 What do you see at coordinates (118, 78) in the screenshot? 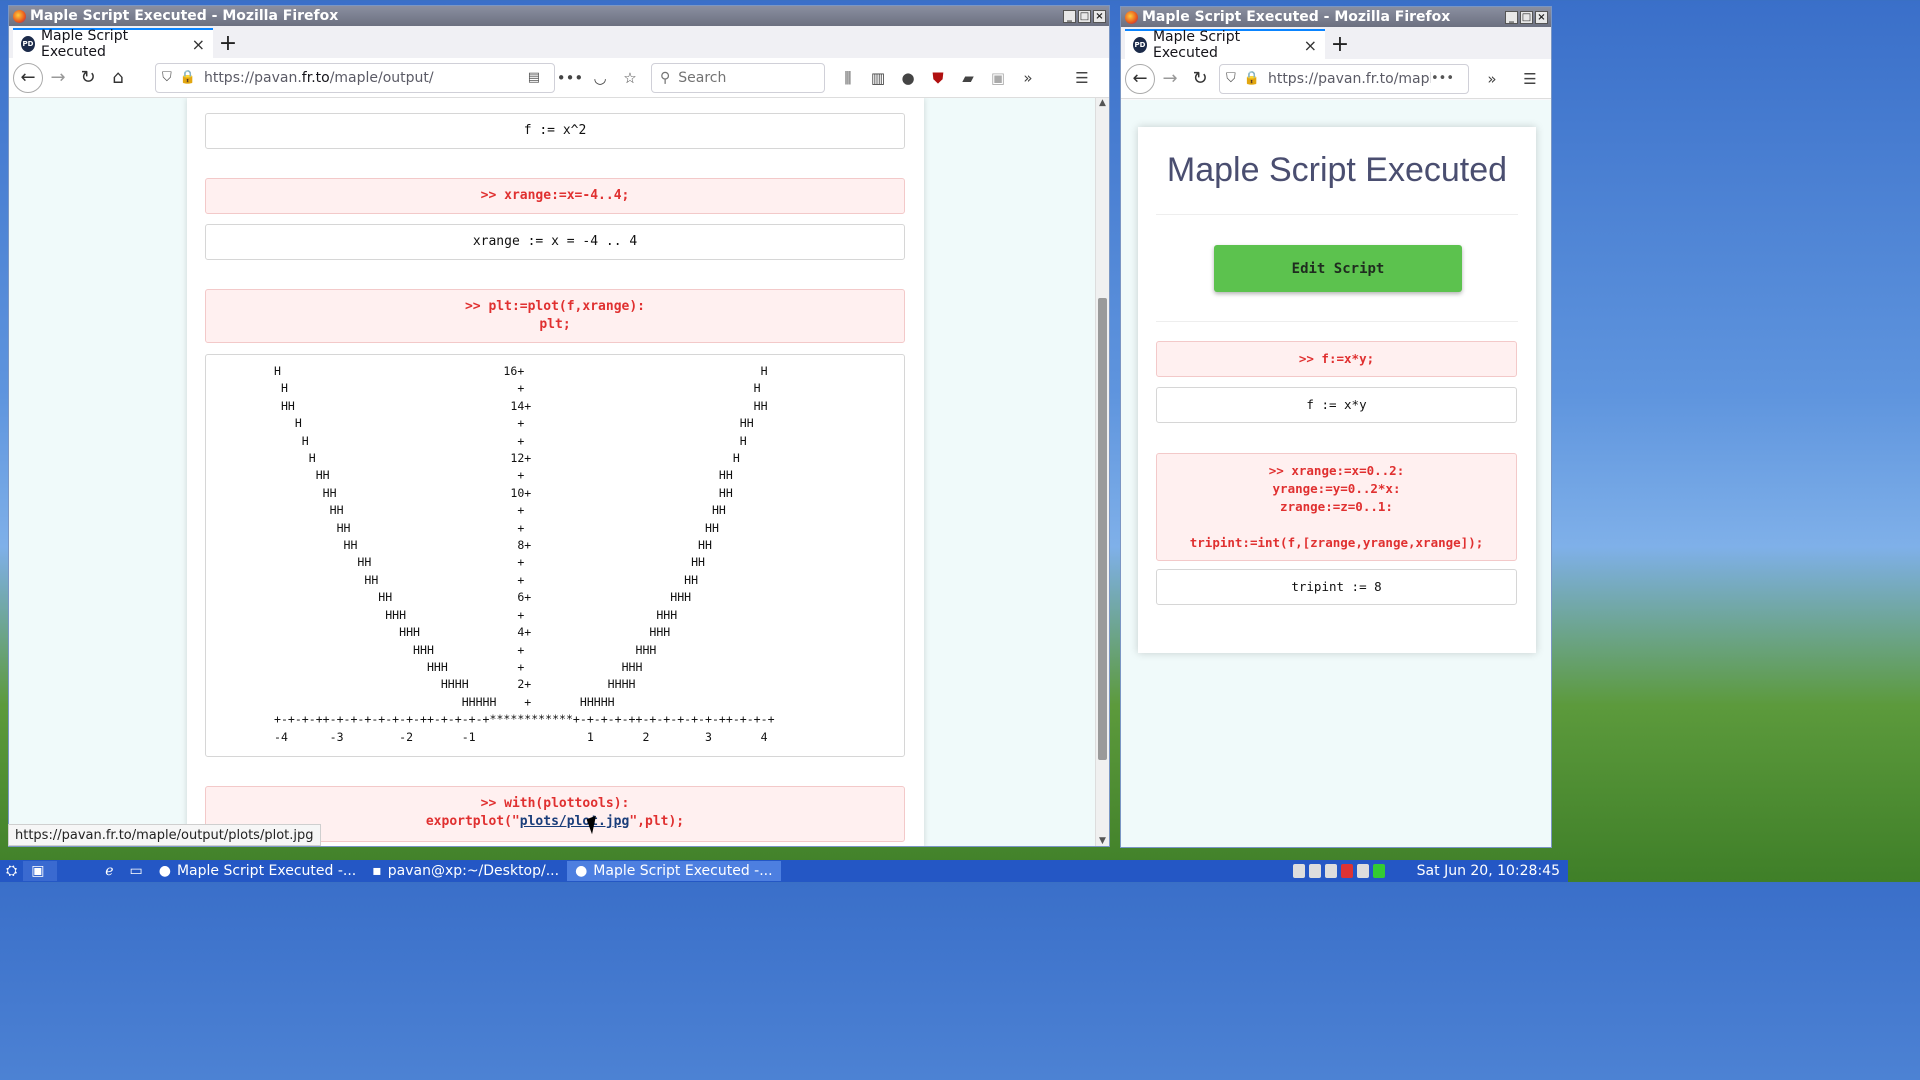
I see `home-button: ⌂` at bounding box center [118, 78].